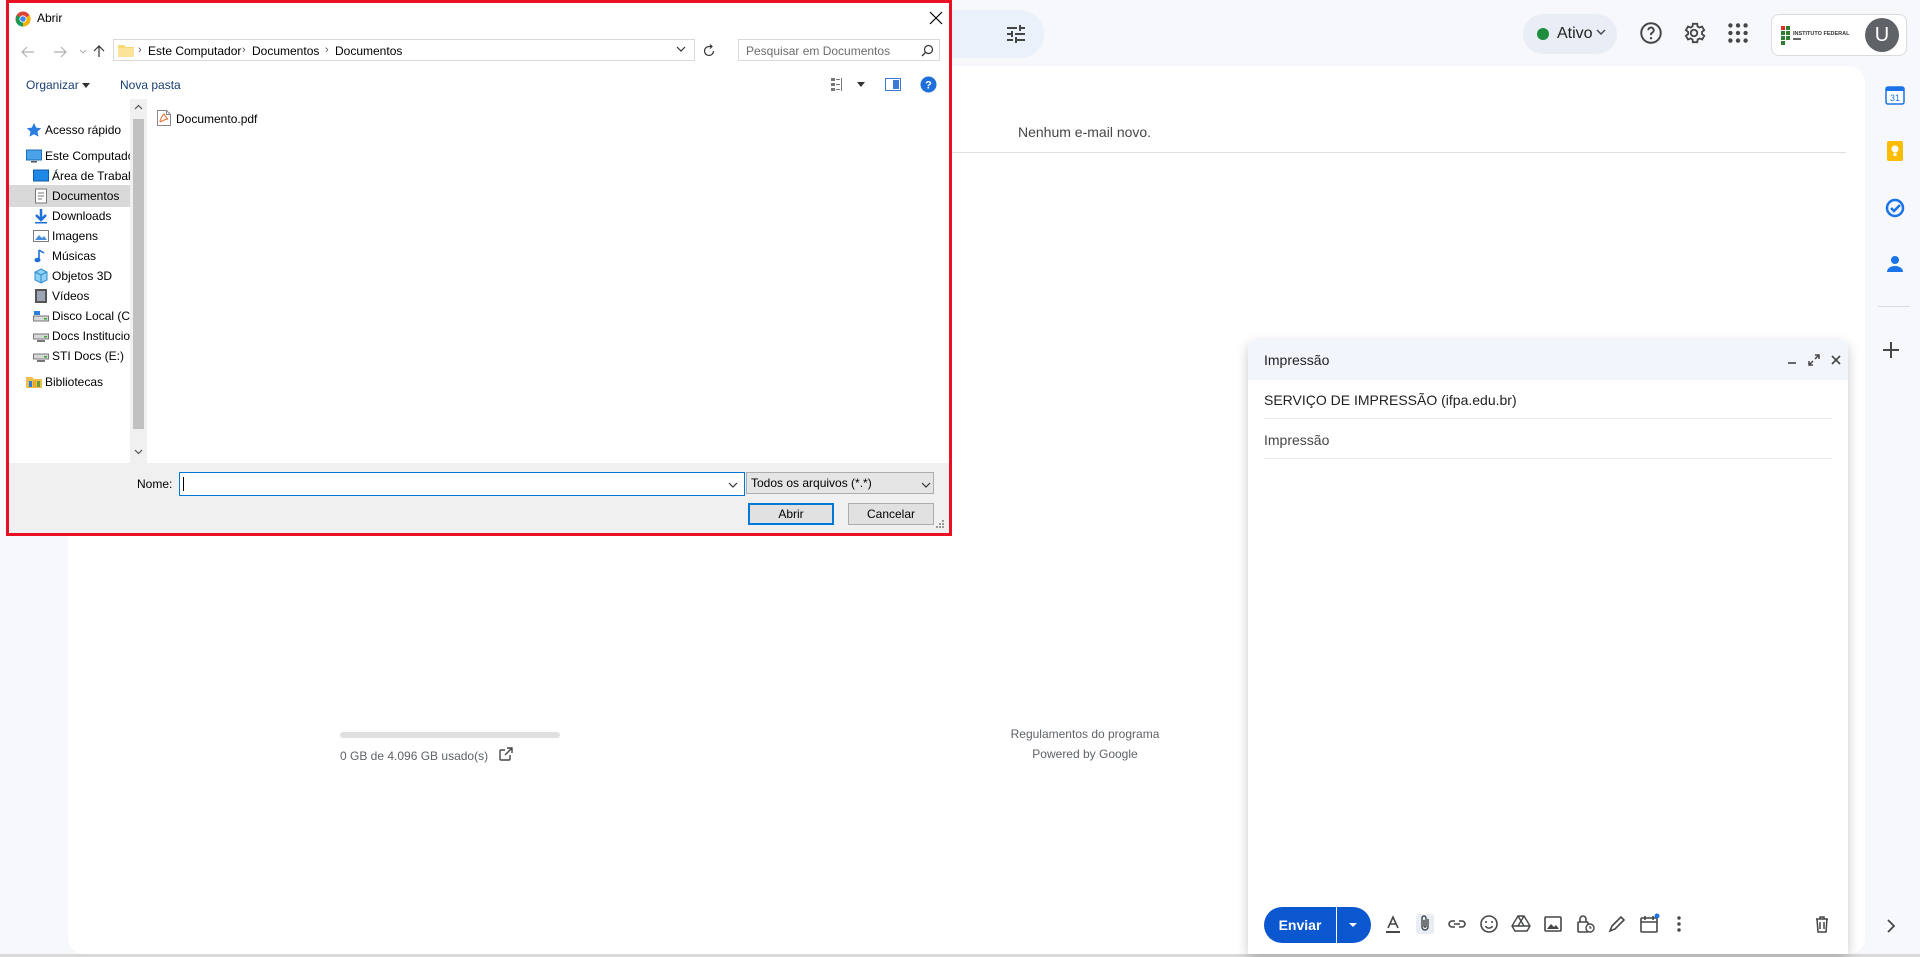 The image size is (1920, 957). Describe the element at coordinates (709, 51) in the screenshot. I see `refresh-icon` at that location.